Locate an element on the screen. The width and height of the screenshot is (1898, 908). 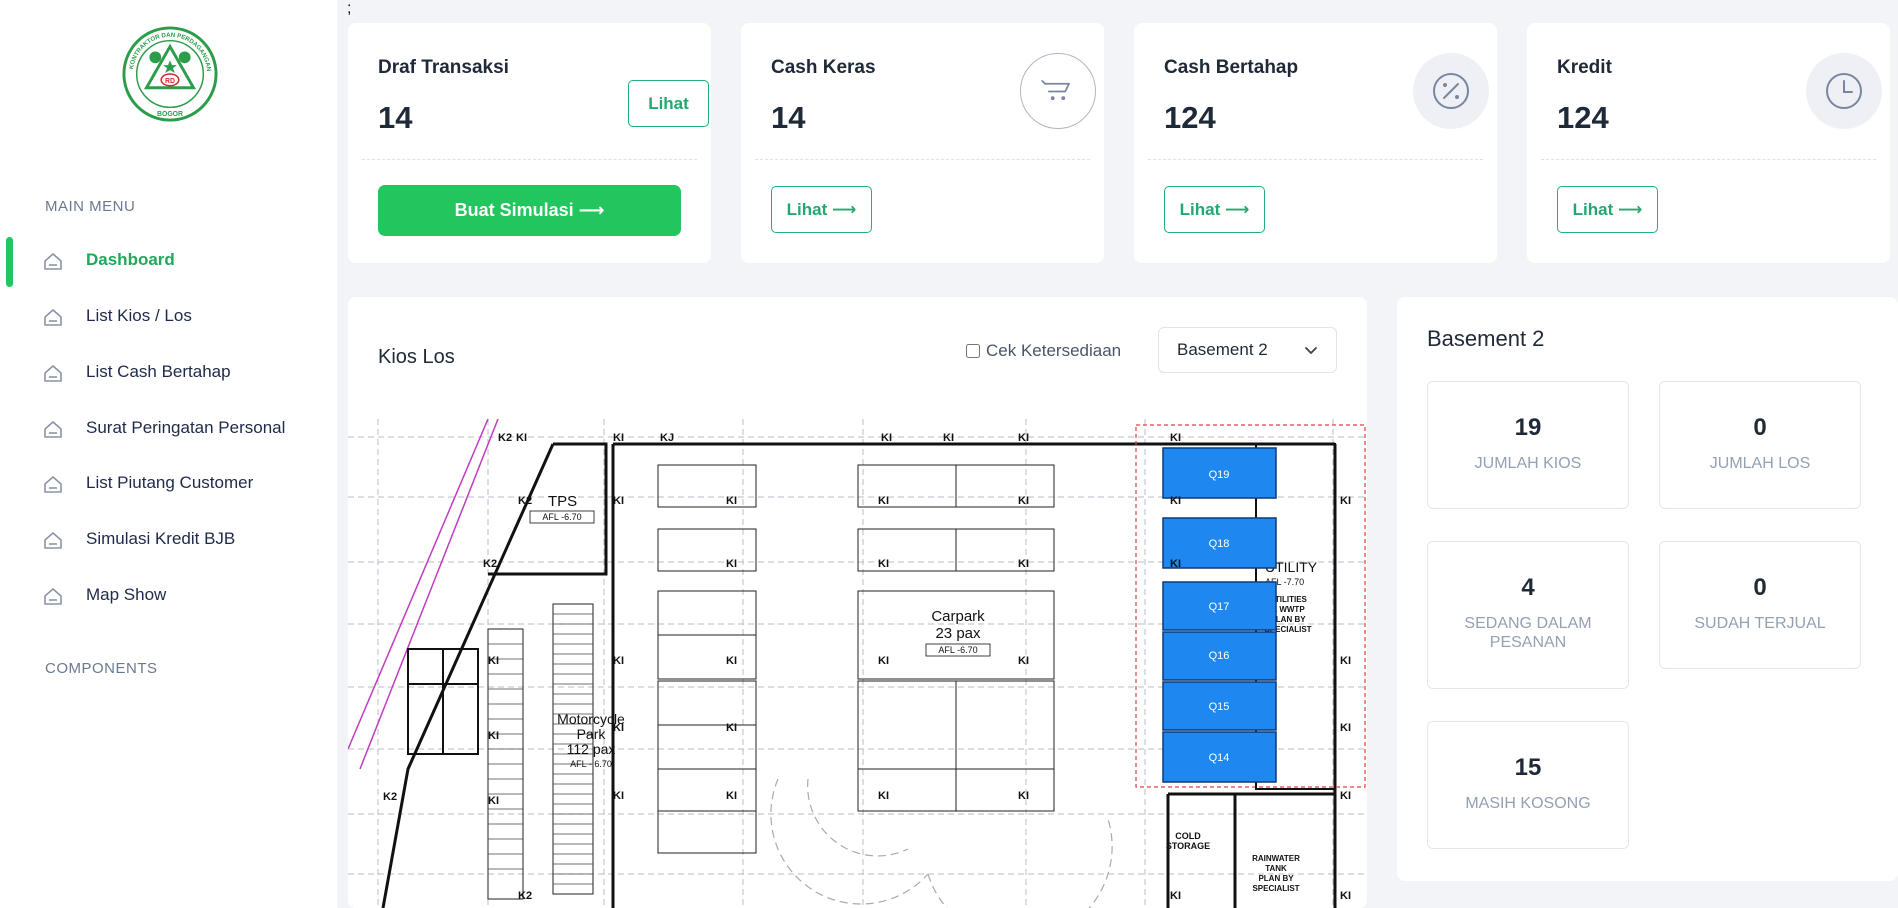
kios-unit-label: Q17 is located at coordinates (1219, 607).